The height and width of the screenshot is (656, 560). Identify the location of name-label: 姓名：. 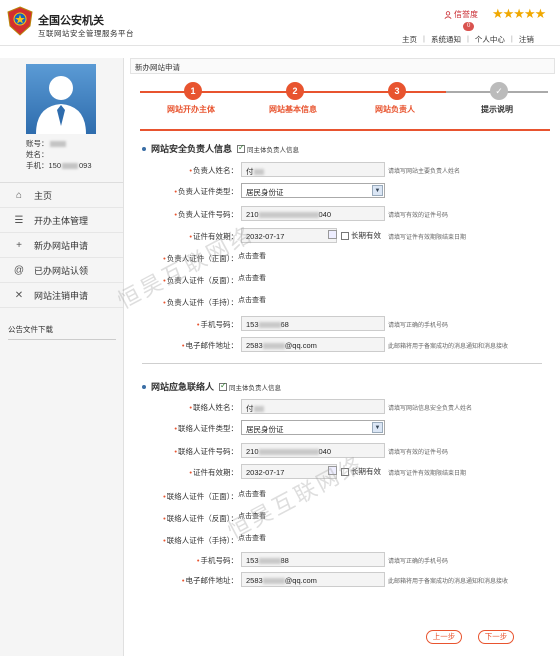
(37, 154).